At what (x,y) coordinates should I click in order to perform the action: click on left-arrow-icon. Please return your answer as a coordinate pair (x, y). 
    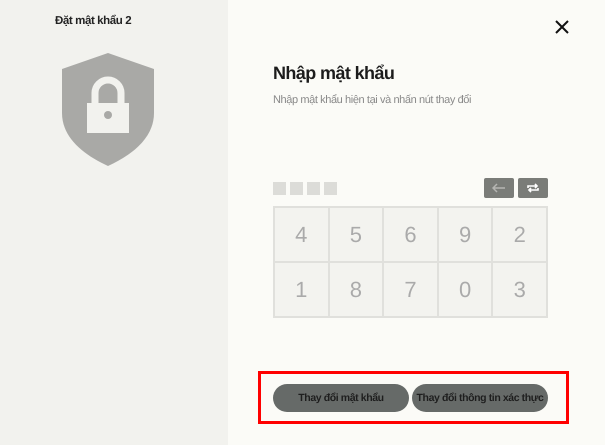
    Looking at the image, I should click on (499, 188).